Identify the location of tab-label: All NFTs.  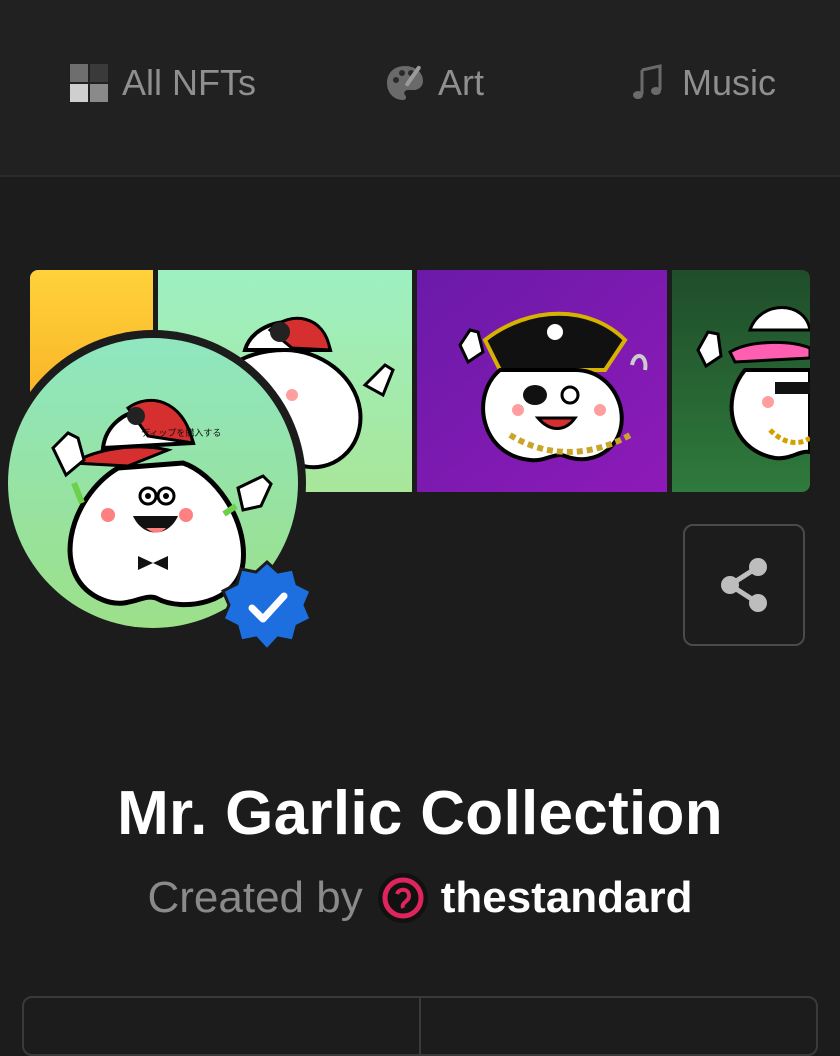
(189, 82).